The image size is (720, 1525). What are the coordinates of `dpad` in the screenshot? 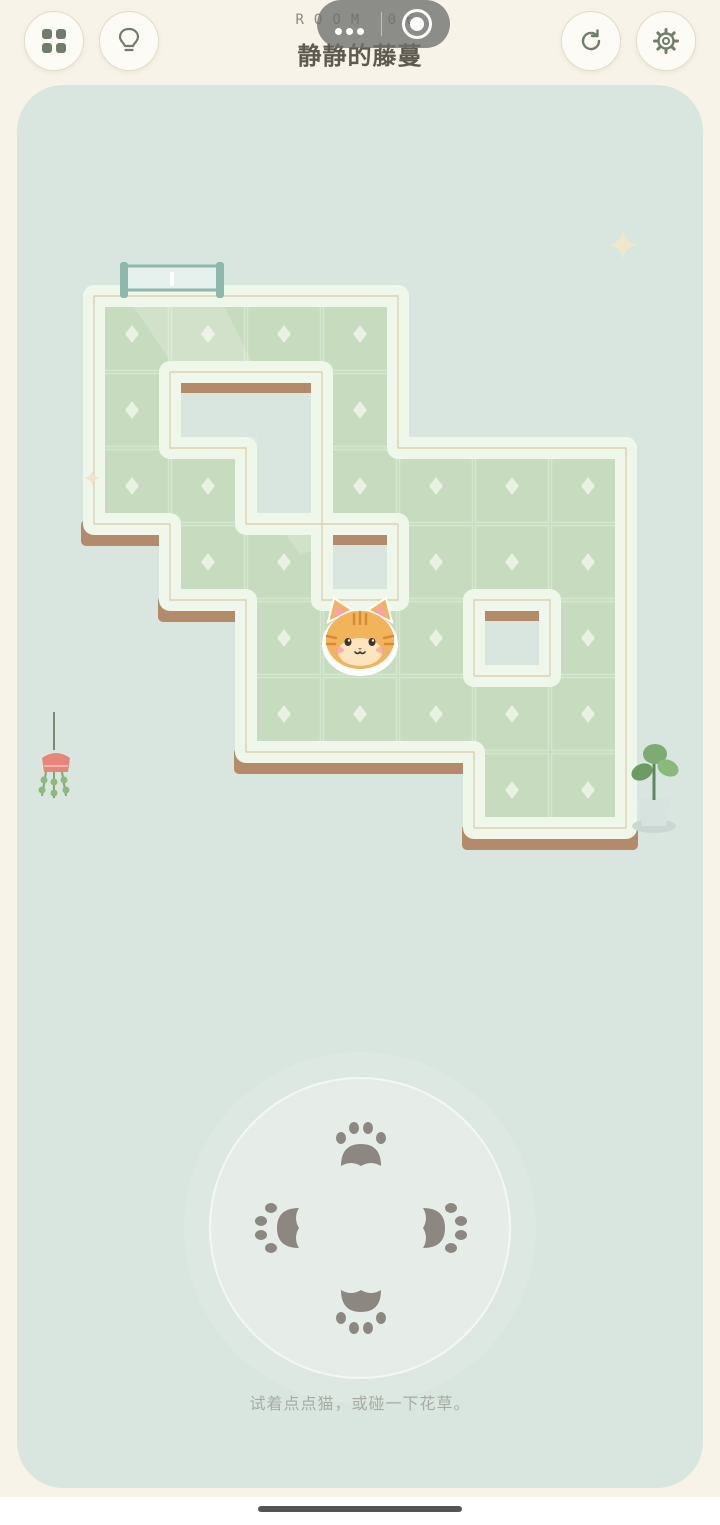 It's located at (360, 1228).